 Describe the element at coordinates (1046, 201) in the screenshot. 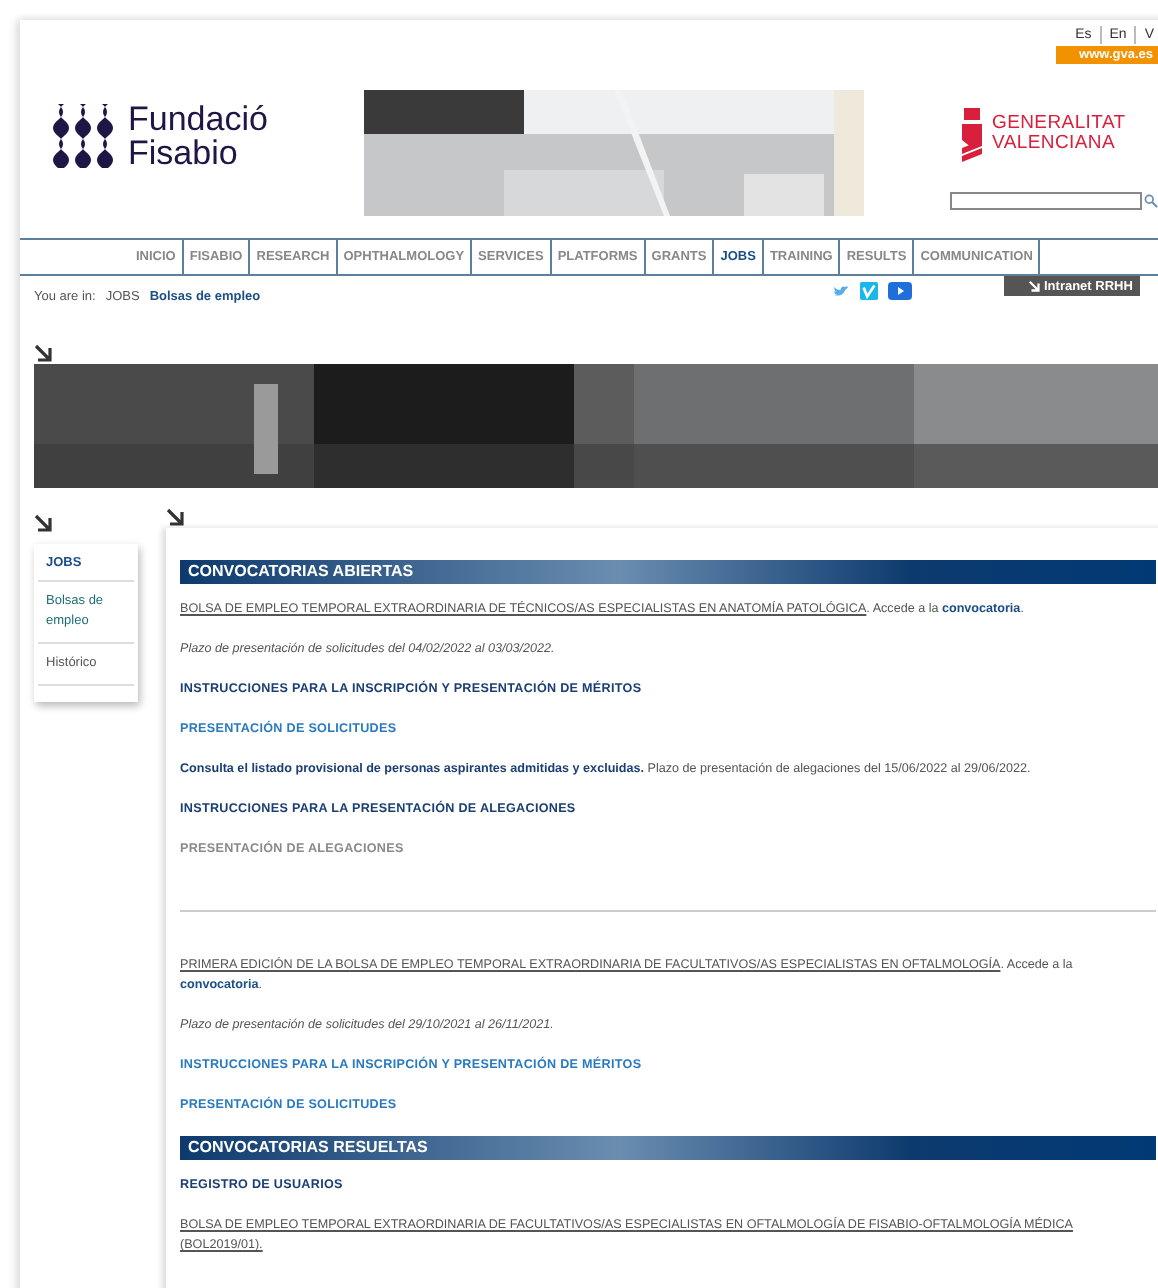

I see `search-field` at that location.